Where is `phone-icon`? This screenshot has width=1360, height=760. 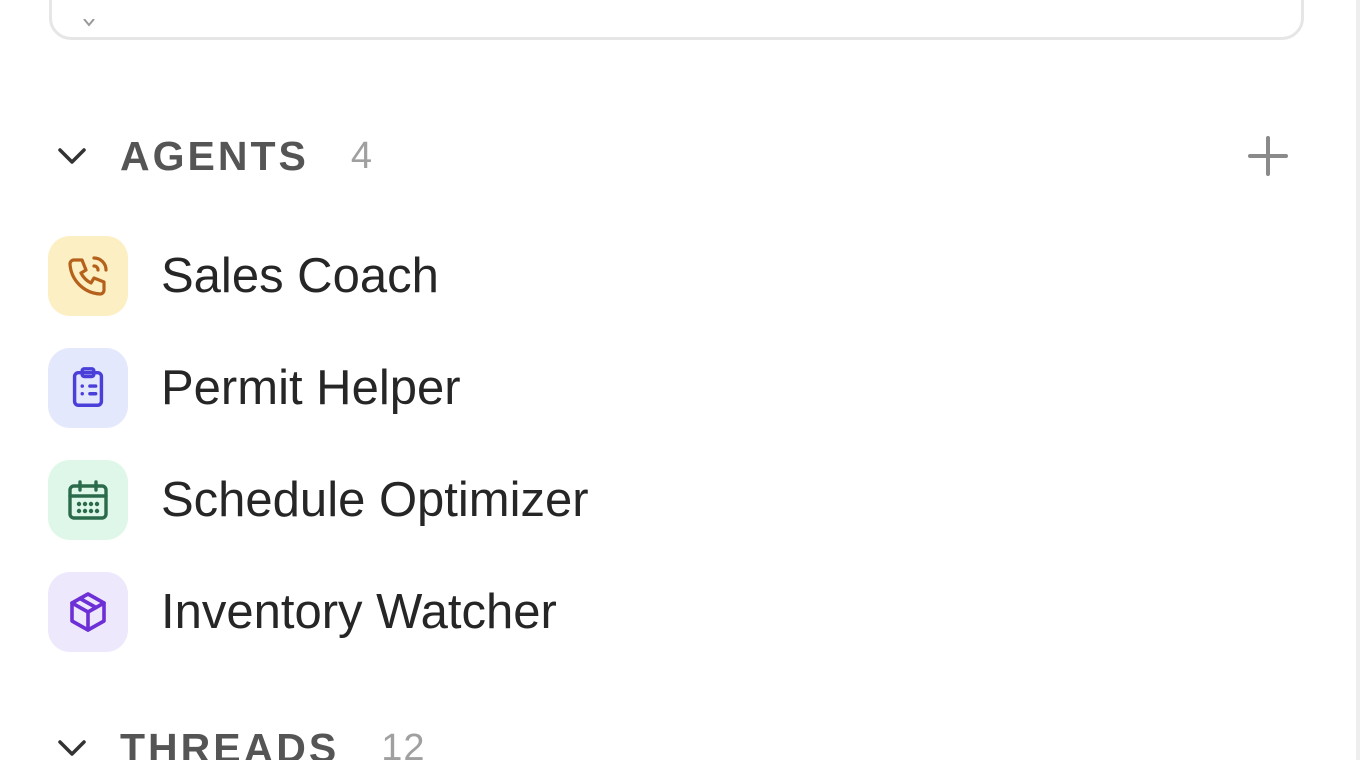 phone-icon is located at coordinates (88, 276).